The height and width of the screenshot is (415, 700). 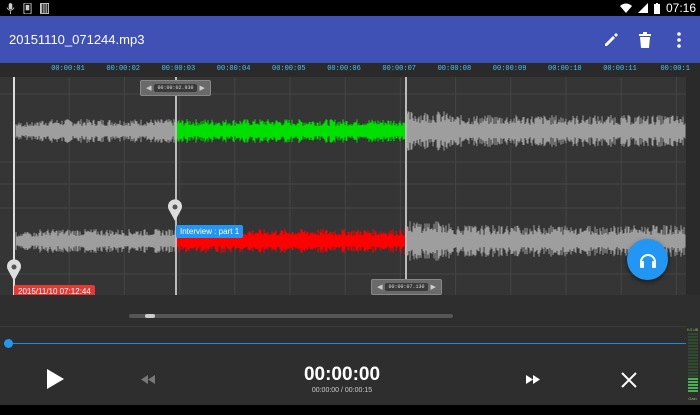 What do you see at coordinates (175, 210) in the screenshot?
I see `bookmark-pin-icon` at bounding box center [175, 210].